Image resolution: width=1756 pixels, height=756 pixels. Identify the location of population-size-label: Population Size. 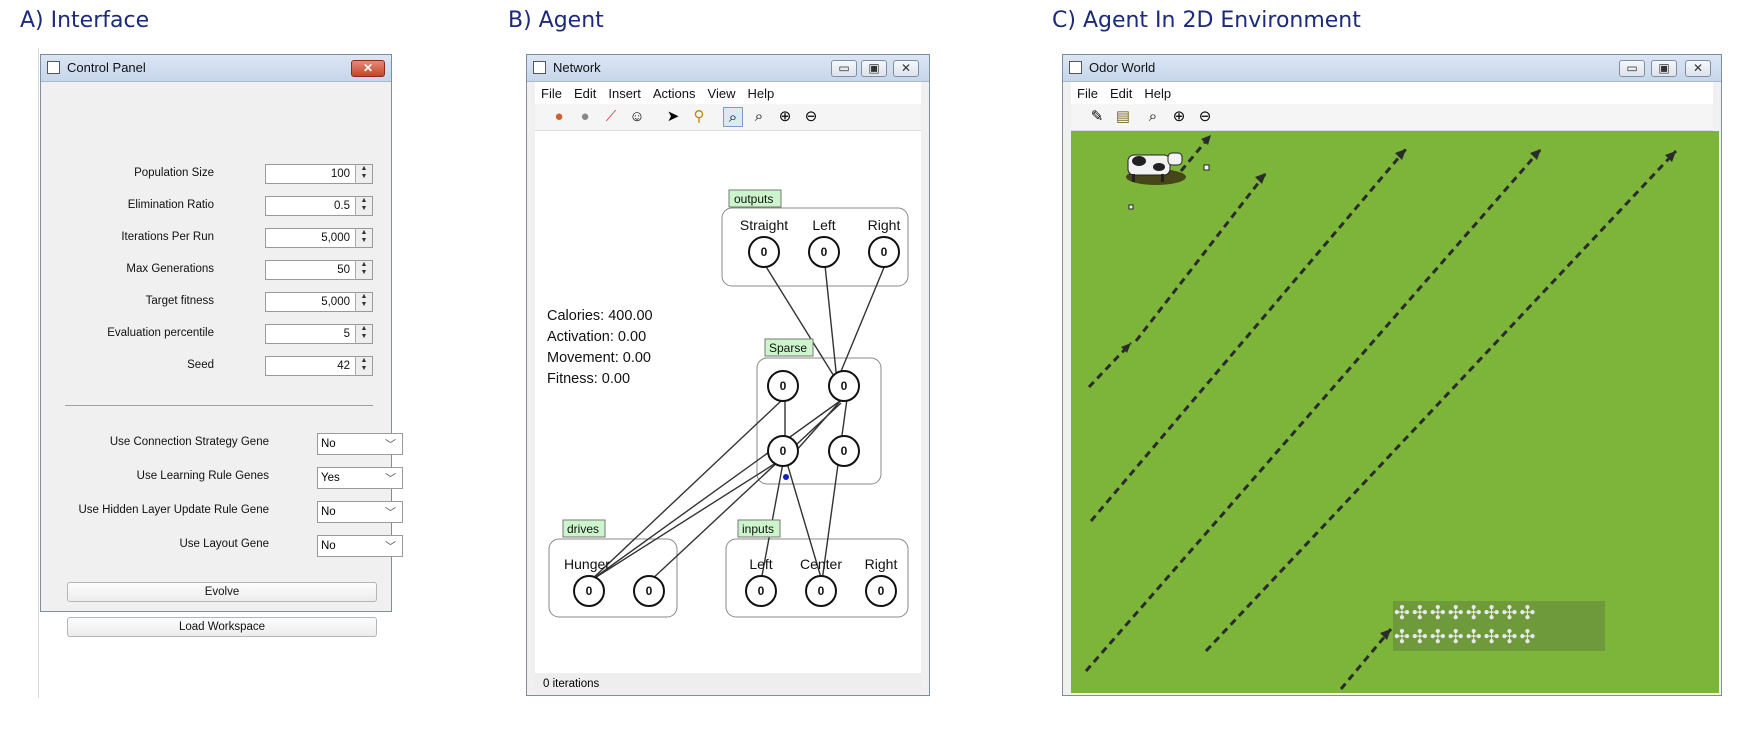
(174, 173).